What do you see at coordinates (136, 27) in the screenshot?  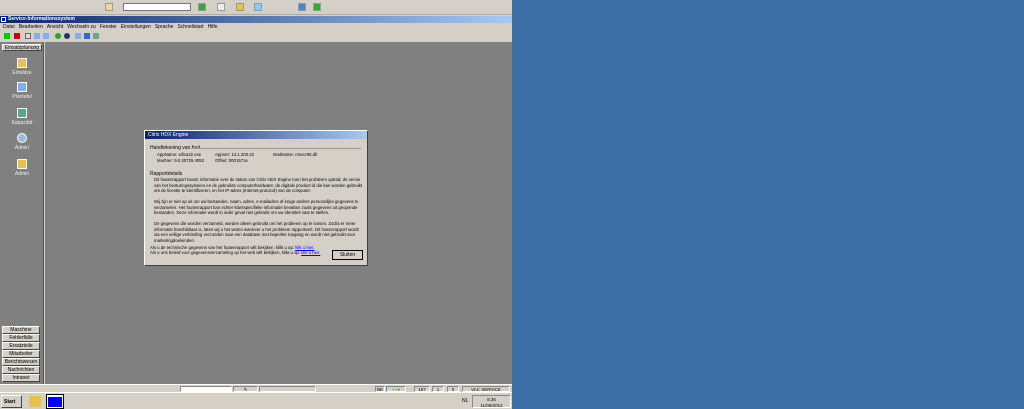 I see `menu-einstellungen: Einstellungen` at bounding box center [136, 27].